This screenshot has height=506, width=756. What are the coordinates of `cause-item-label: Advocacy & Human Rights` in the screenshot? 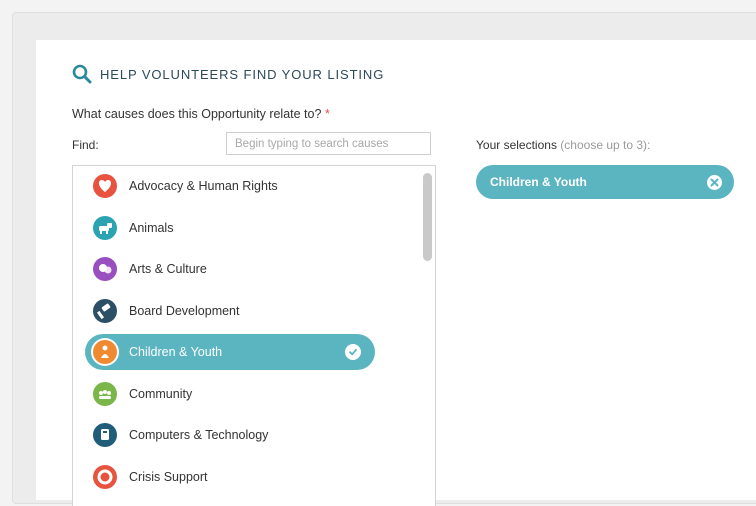 It's located at (203, 186).